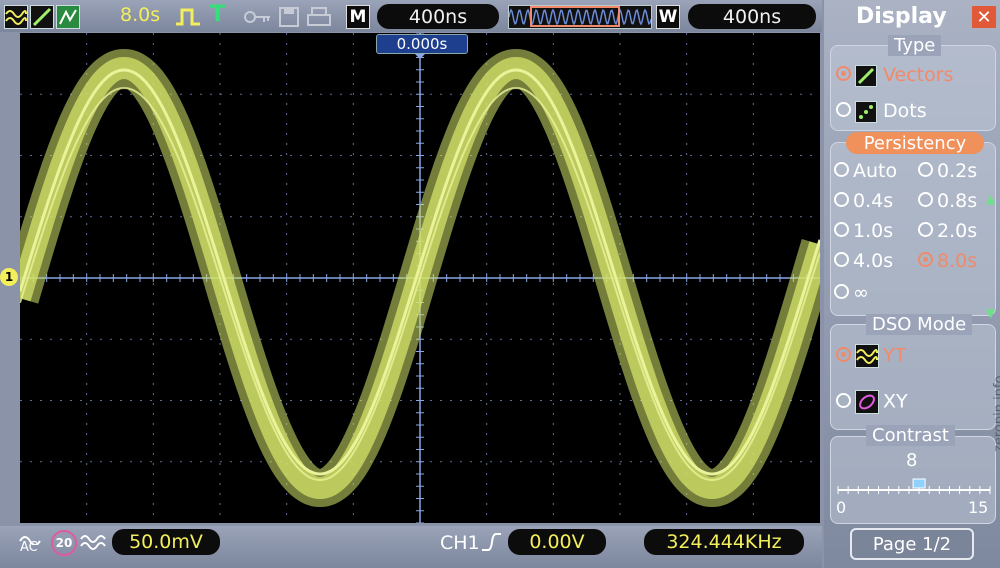 The height and width of the screenshot is (568, 1000). I want to click on dots-icon, so click(866, 111).